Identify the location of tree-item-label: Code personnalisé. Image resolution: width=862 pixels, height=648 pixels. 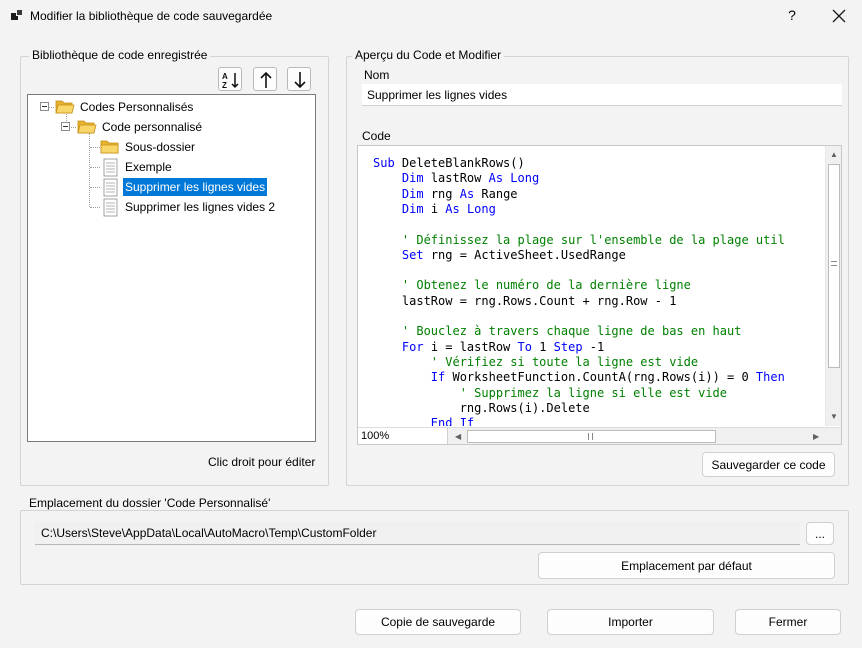
(152, 127).